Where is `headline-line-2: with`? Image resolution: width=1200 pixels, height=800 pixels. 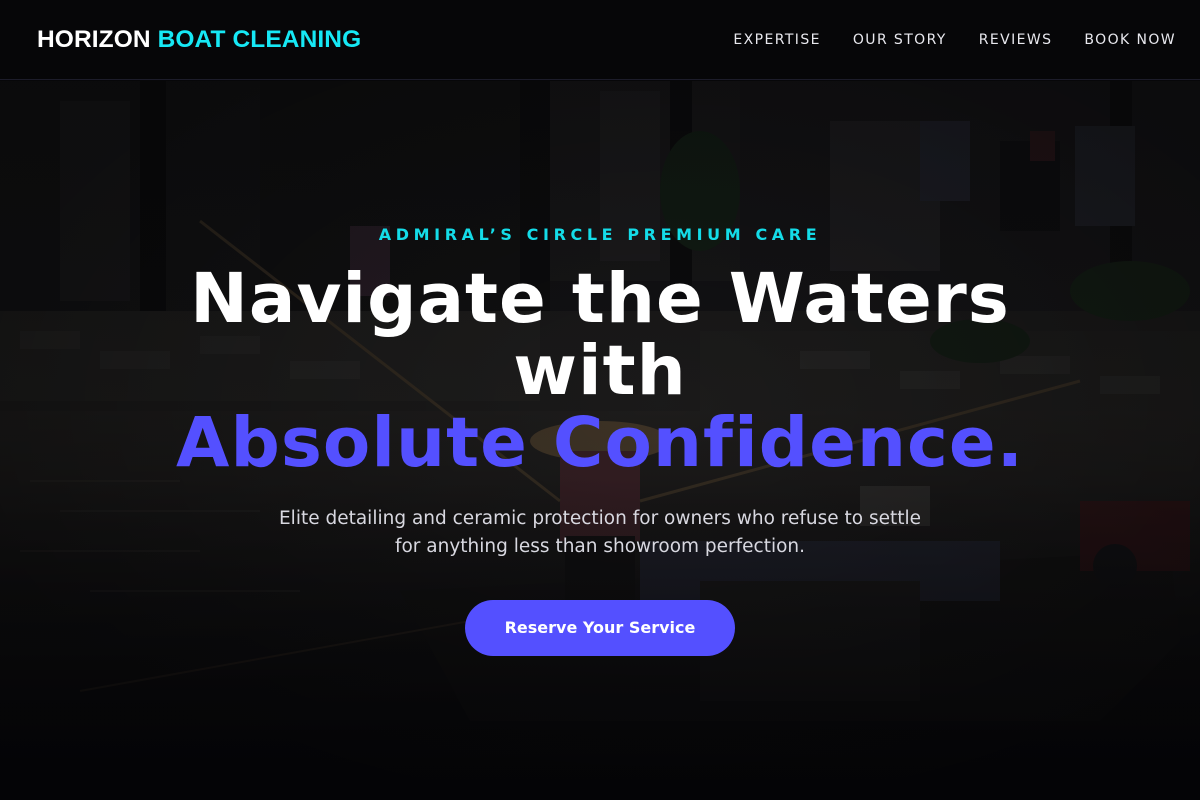
headline-line-2: with is located at coordinates (600, 371).